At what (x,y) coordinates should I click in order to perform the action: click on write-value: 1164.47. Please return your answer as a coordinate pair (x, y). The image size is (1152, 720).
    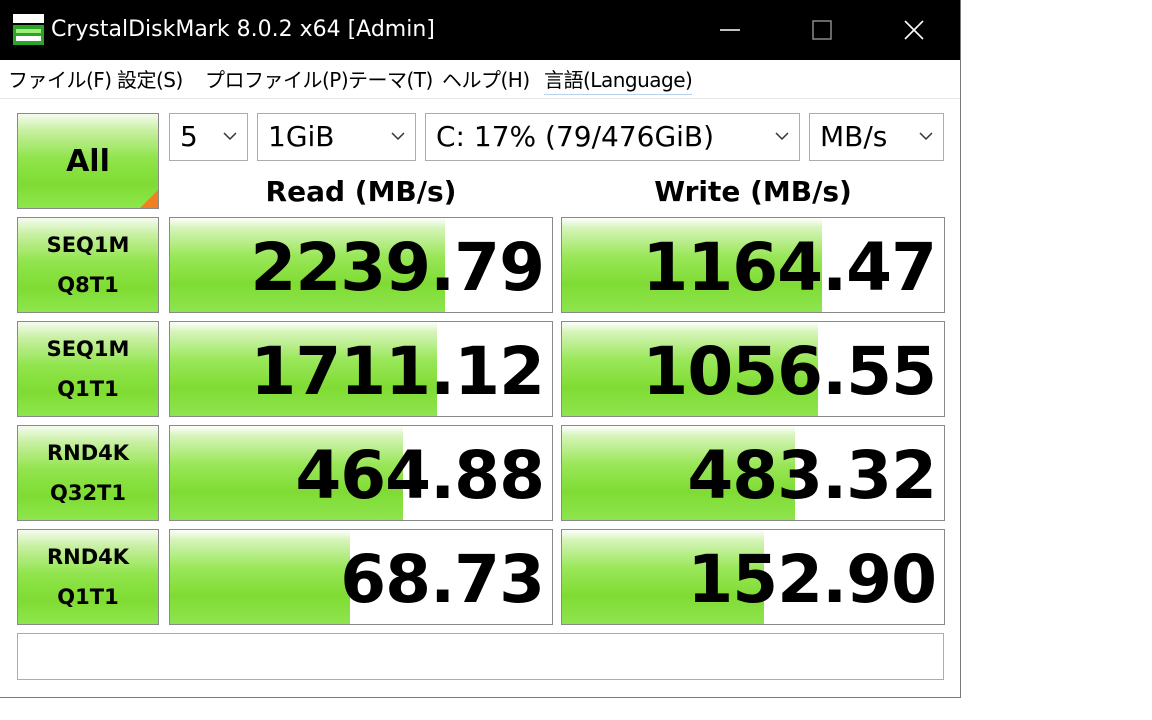
    Looking at the image, I should click on (789, 267).